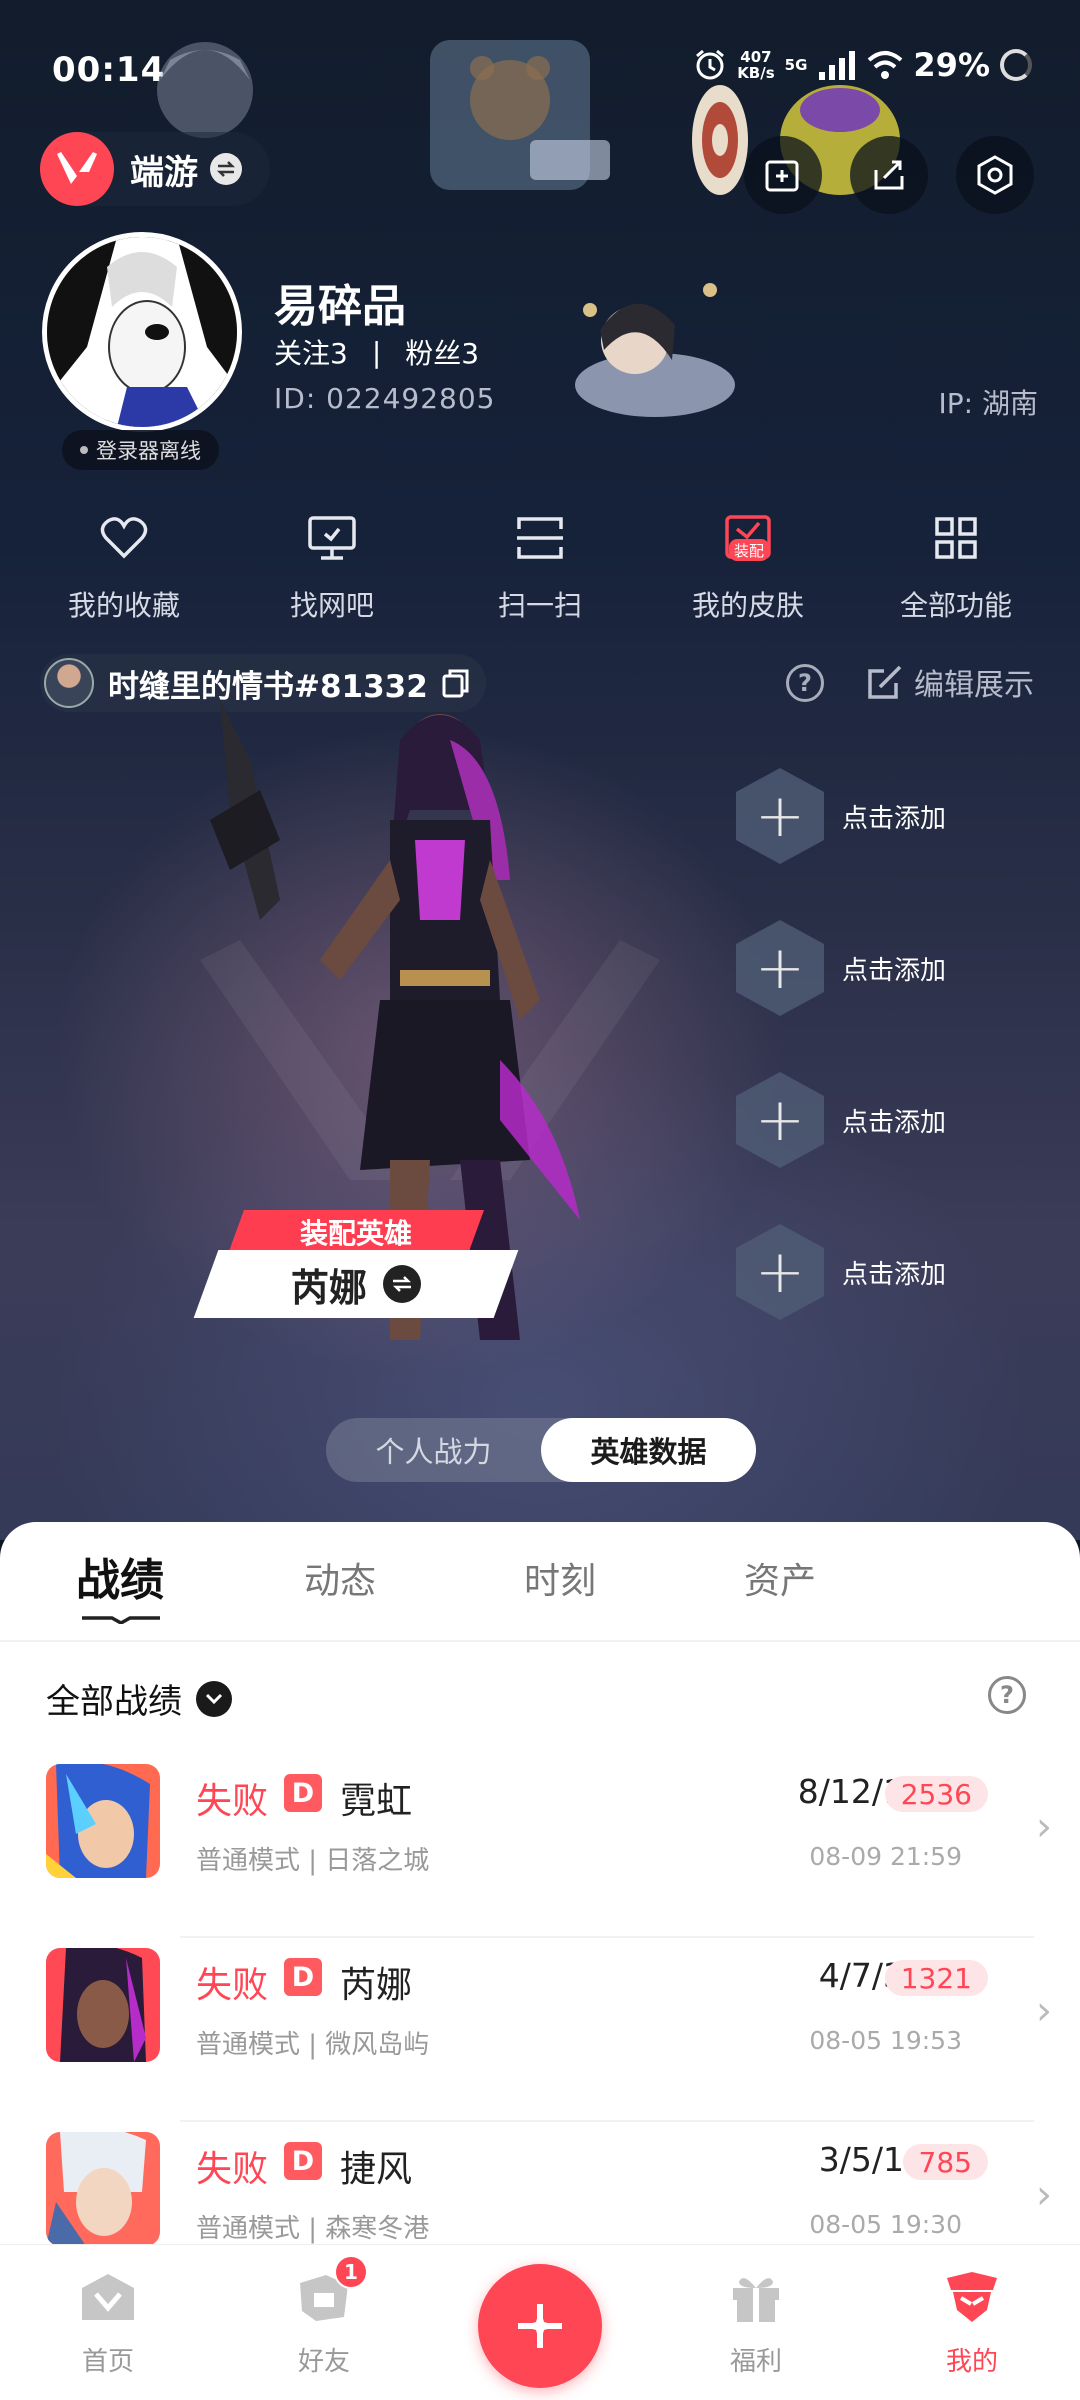 The height and width of the screenshot is (2400, 1080). Describe the element at coordinates (107, 2362) in the screenshot. I see `nav-label: 首页` at that location.